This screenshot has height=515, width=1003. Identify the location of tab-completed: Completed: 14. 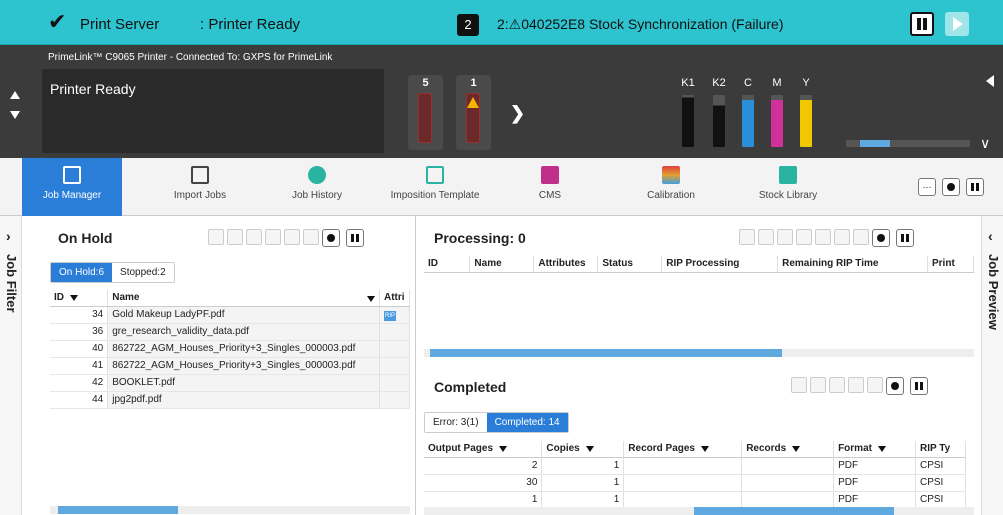
(527, 422).